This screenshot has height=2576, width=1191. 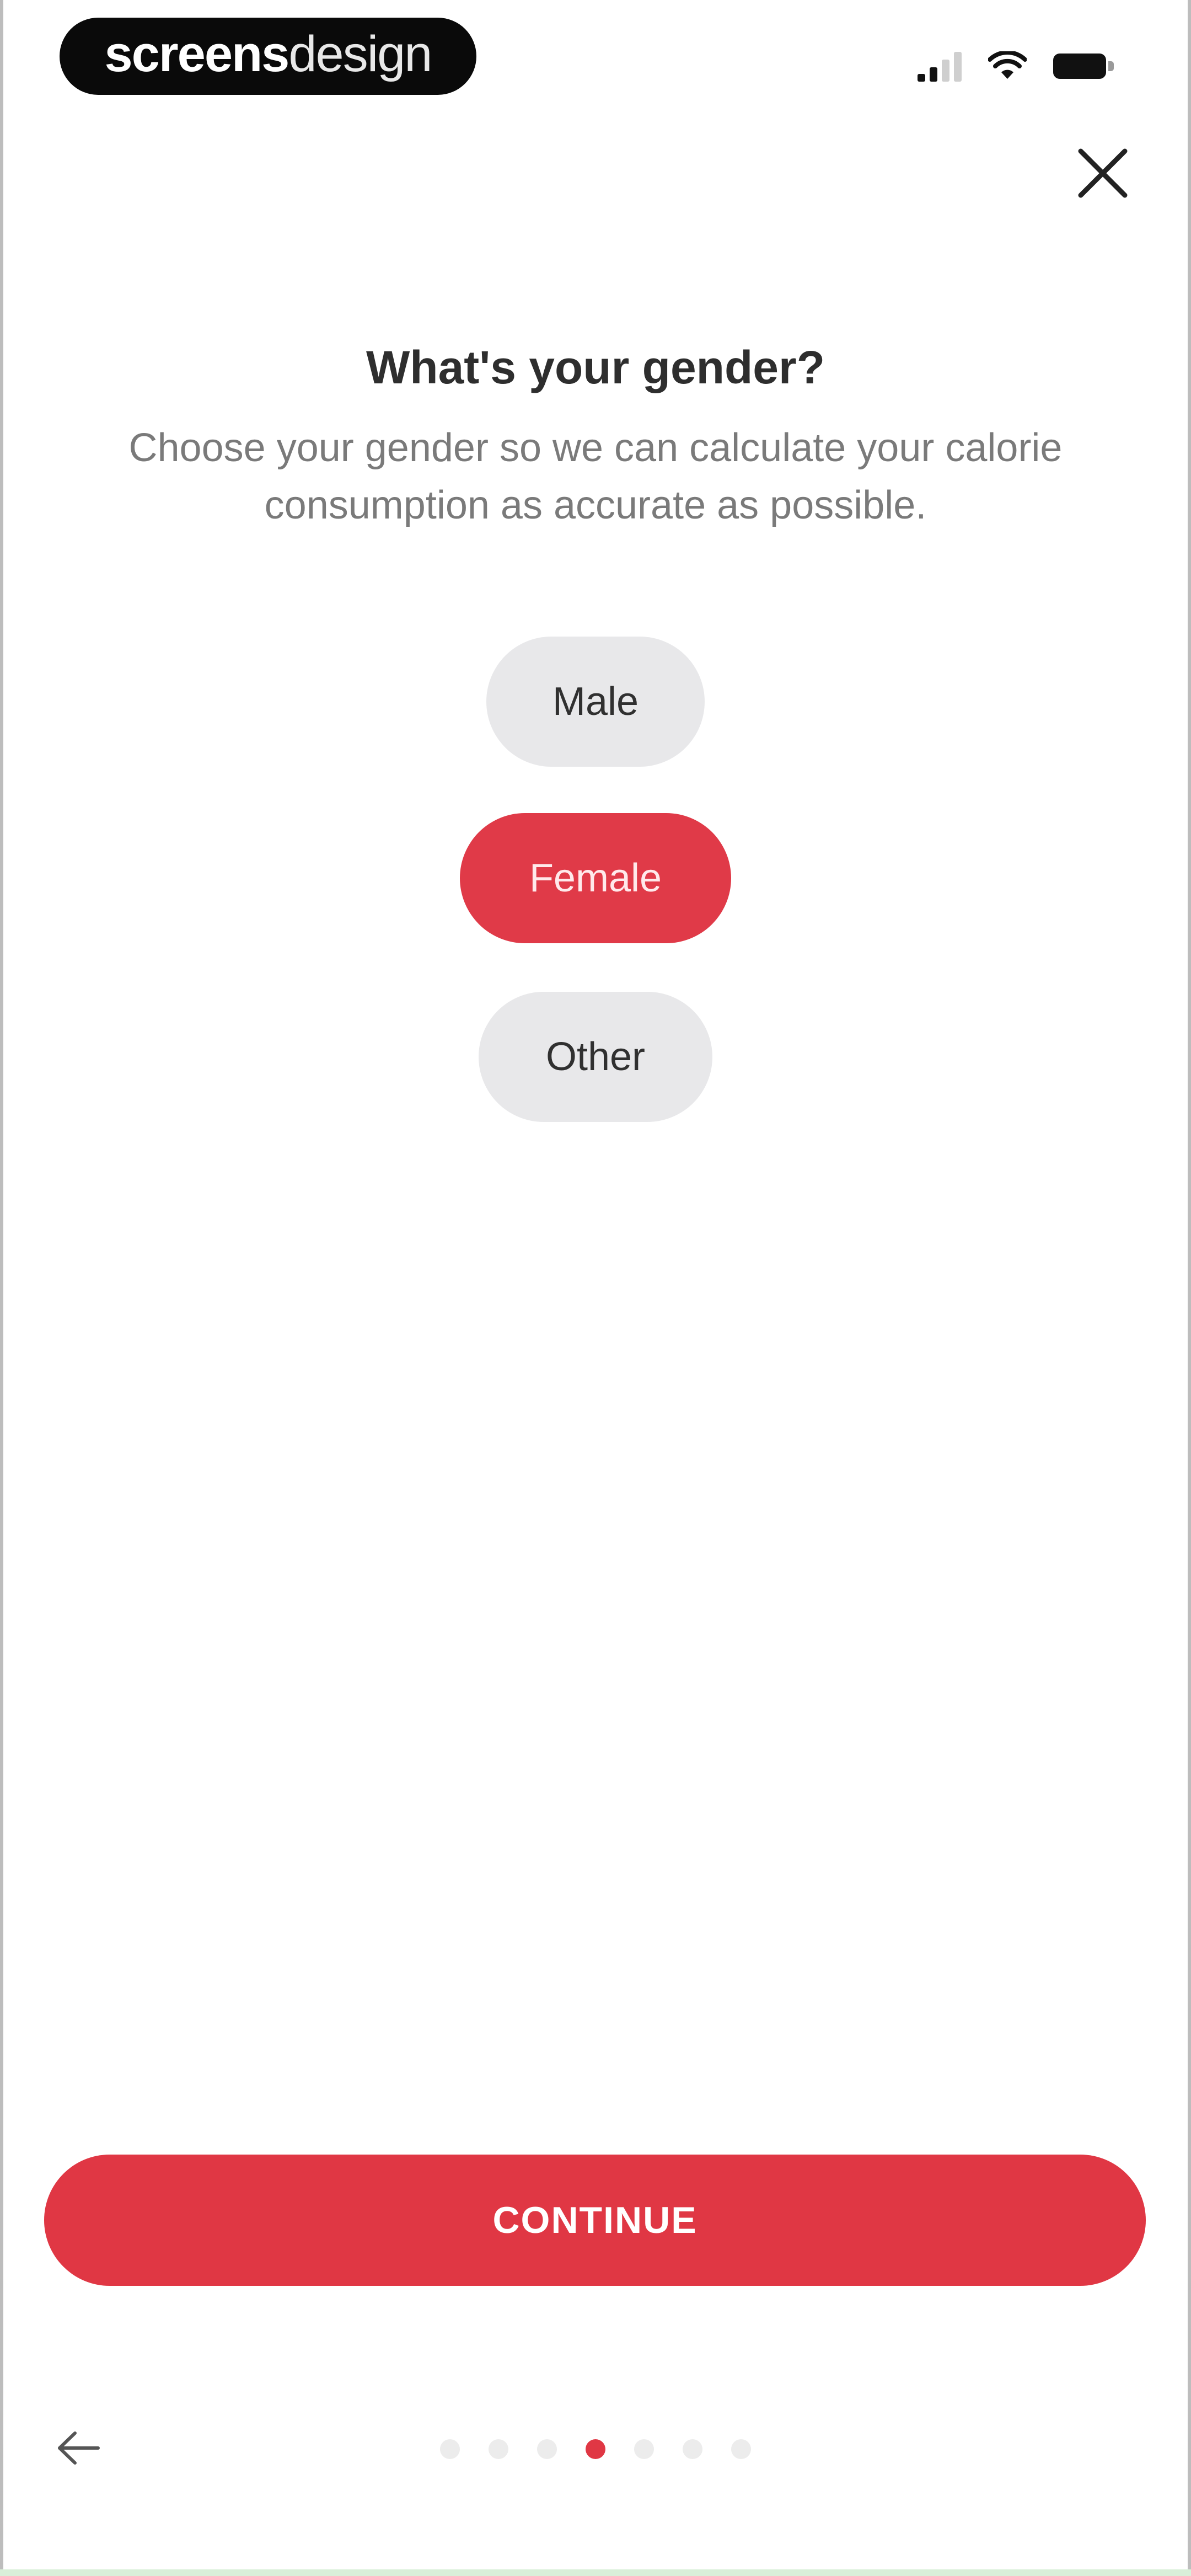 I want to click on page-indicator, so click(x=595, y=2449).